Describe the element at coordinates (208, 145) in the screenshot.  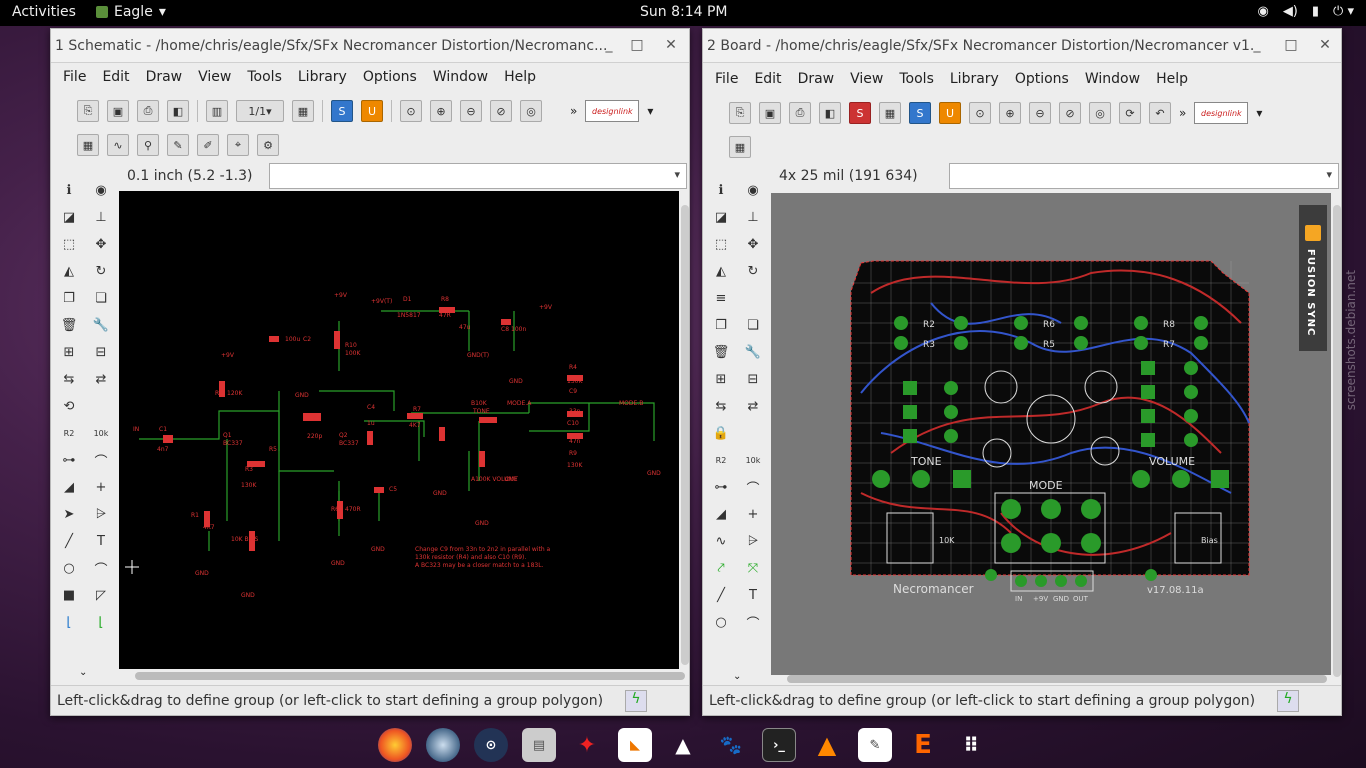
I see `pen-check-icon: ✐` at that location.